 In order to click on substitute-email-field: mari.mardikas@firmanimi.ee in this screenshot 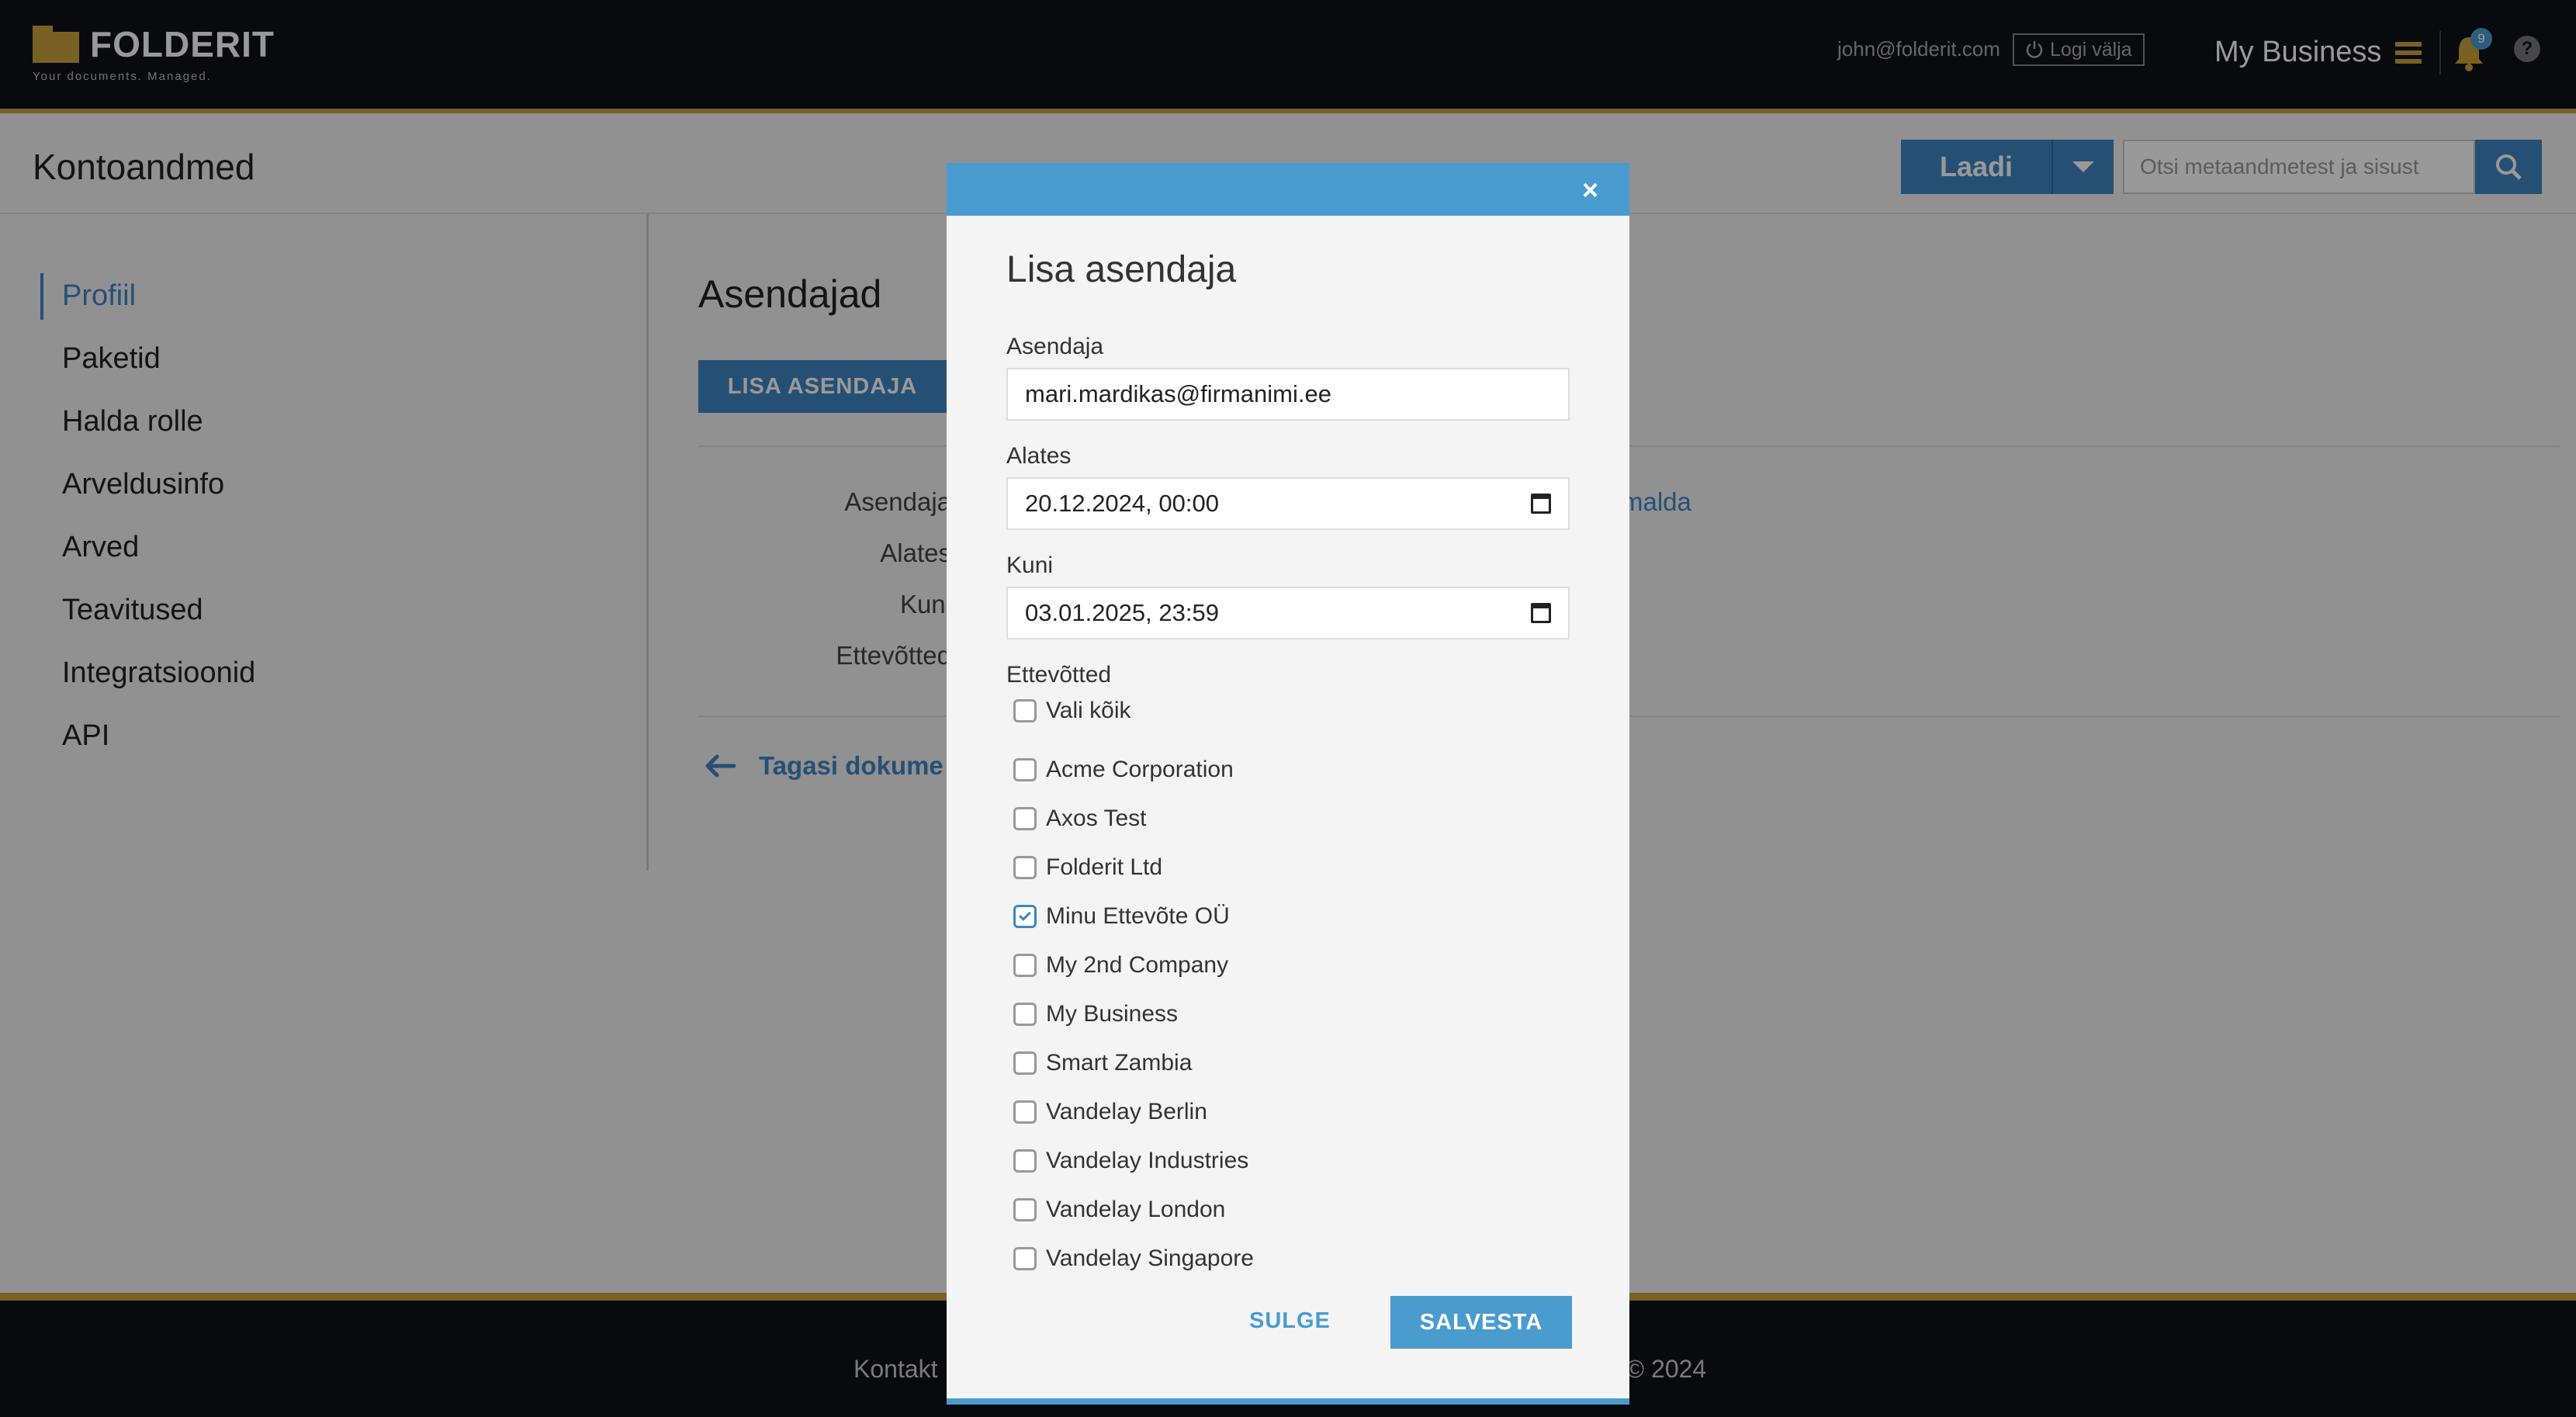, I will do `click(1288, 394)`.